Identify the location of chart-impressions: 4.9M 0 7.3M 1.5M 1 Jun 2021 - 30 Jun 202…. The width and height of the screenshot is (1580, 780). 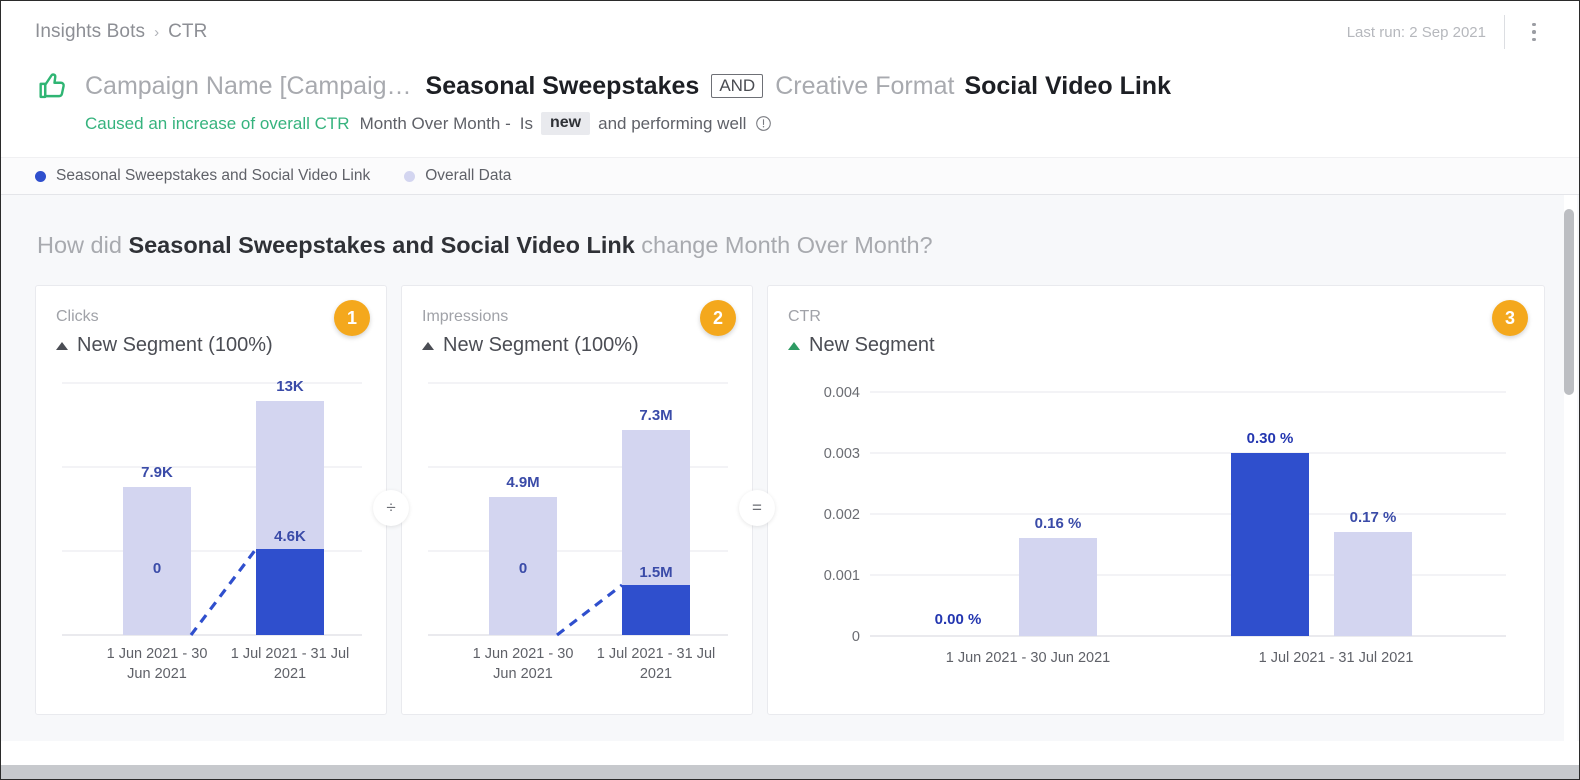
(578, 532).